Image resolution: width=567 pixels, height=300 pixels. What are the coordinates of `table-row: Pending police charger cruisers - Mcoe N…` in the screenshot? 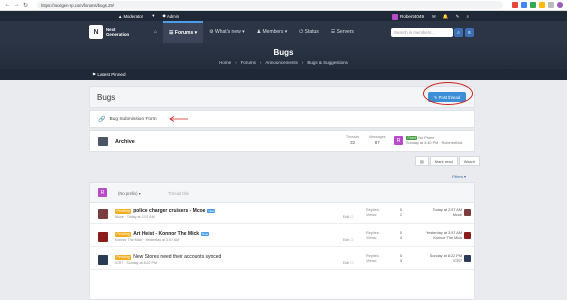 It's located at (282, 214).